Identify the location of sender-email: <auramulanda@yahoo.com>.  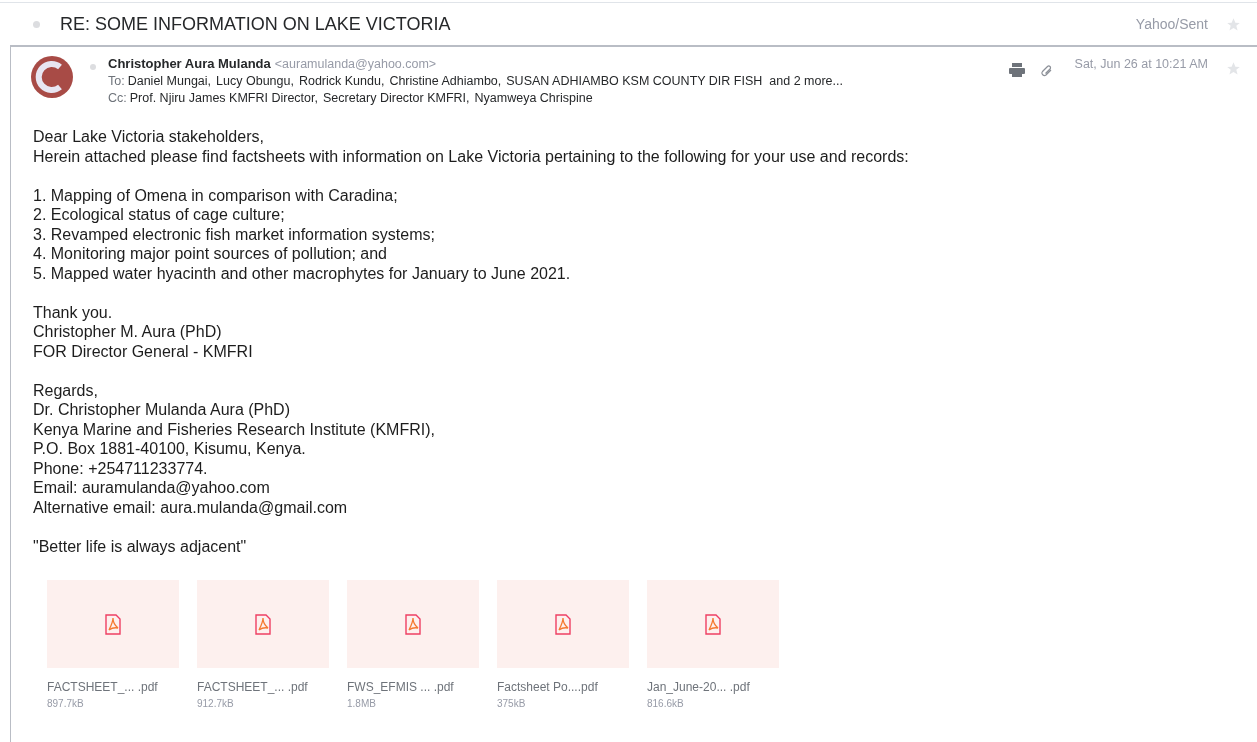
(355, 64).